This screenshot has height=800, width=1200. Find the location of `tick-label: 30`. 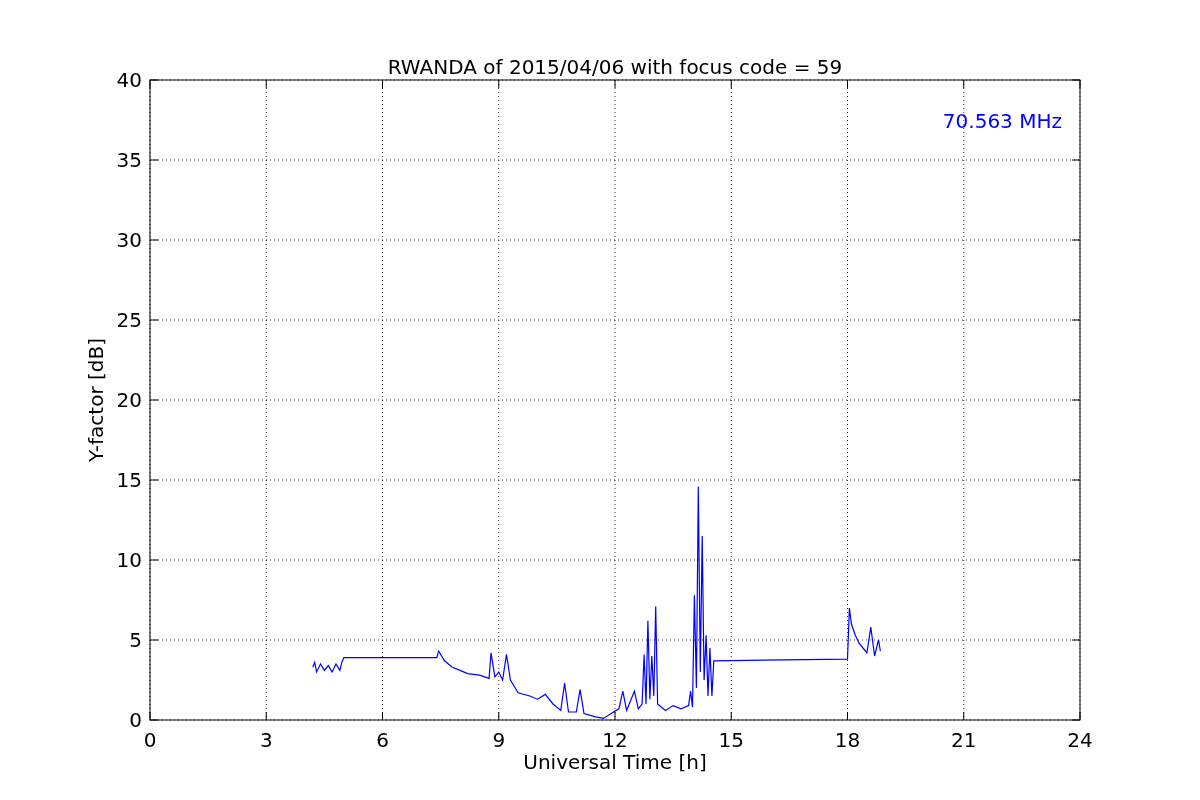

tick-label: 30 is located at coordinates (129, 240).